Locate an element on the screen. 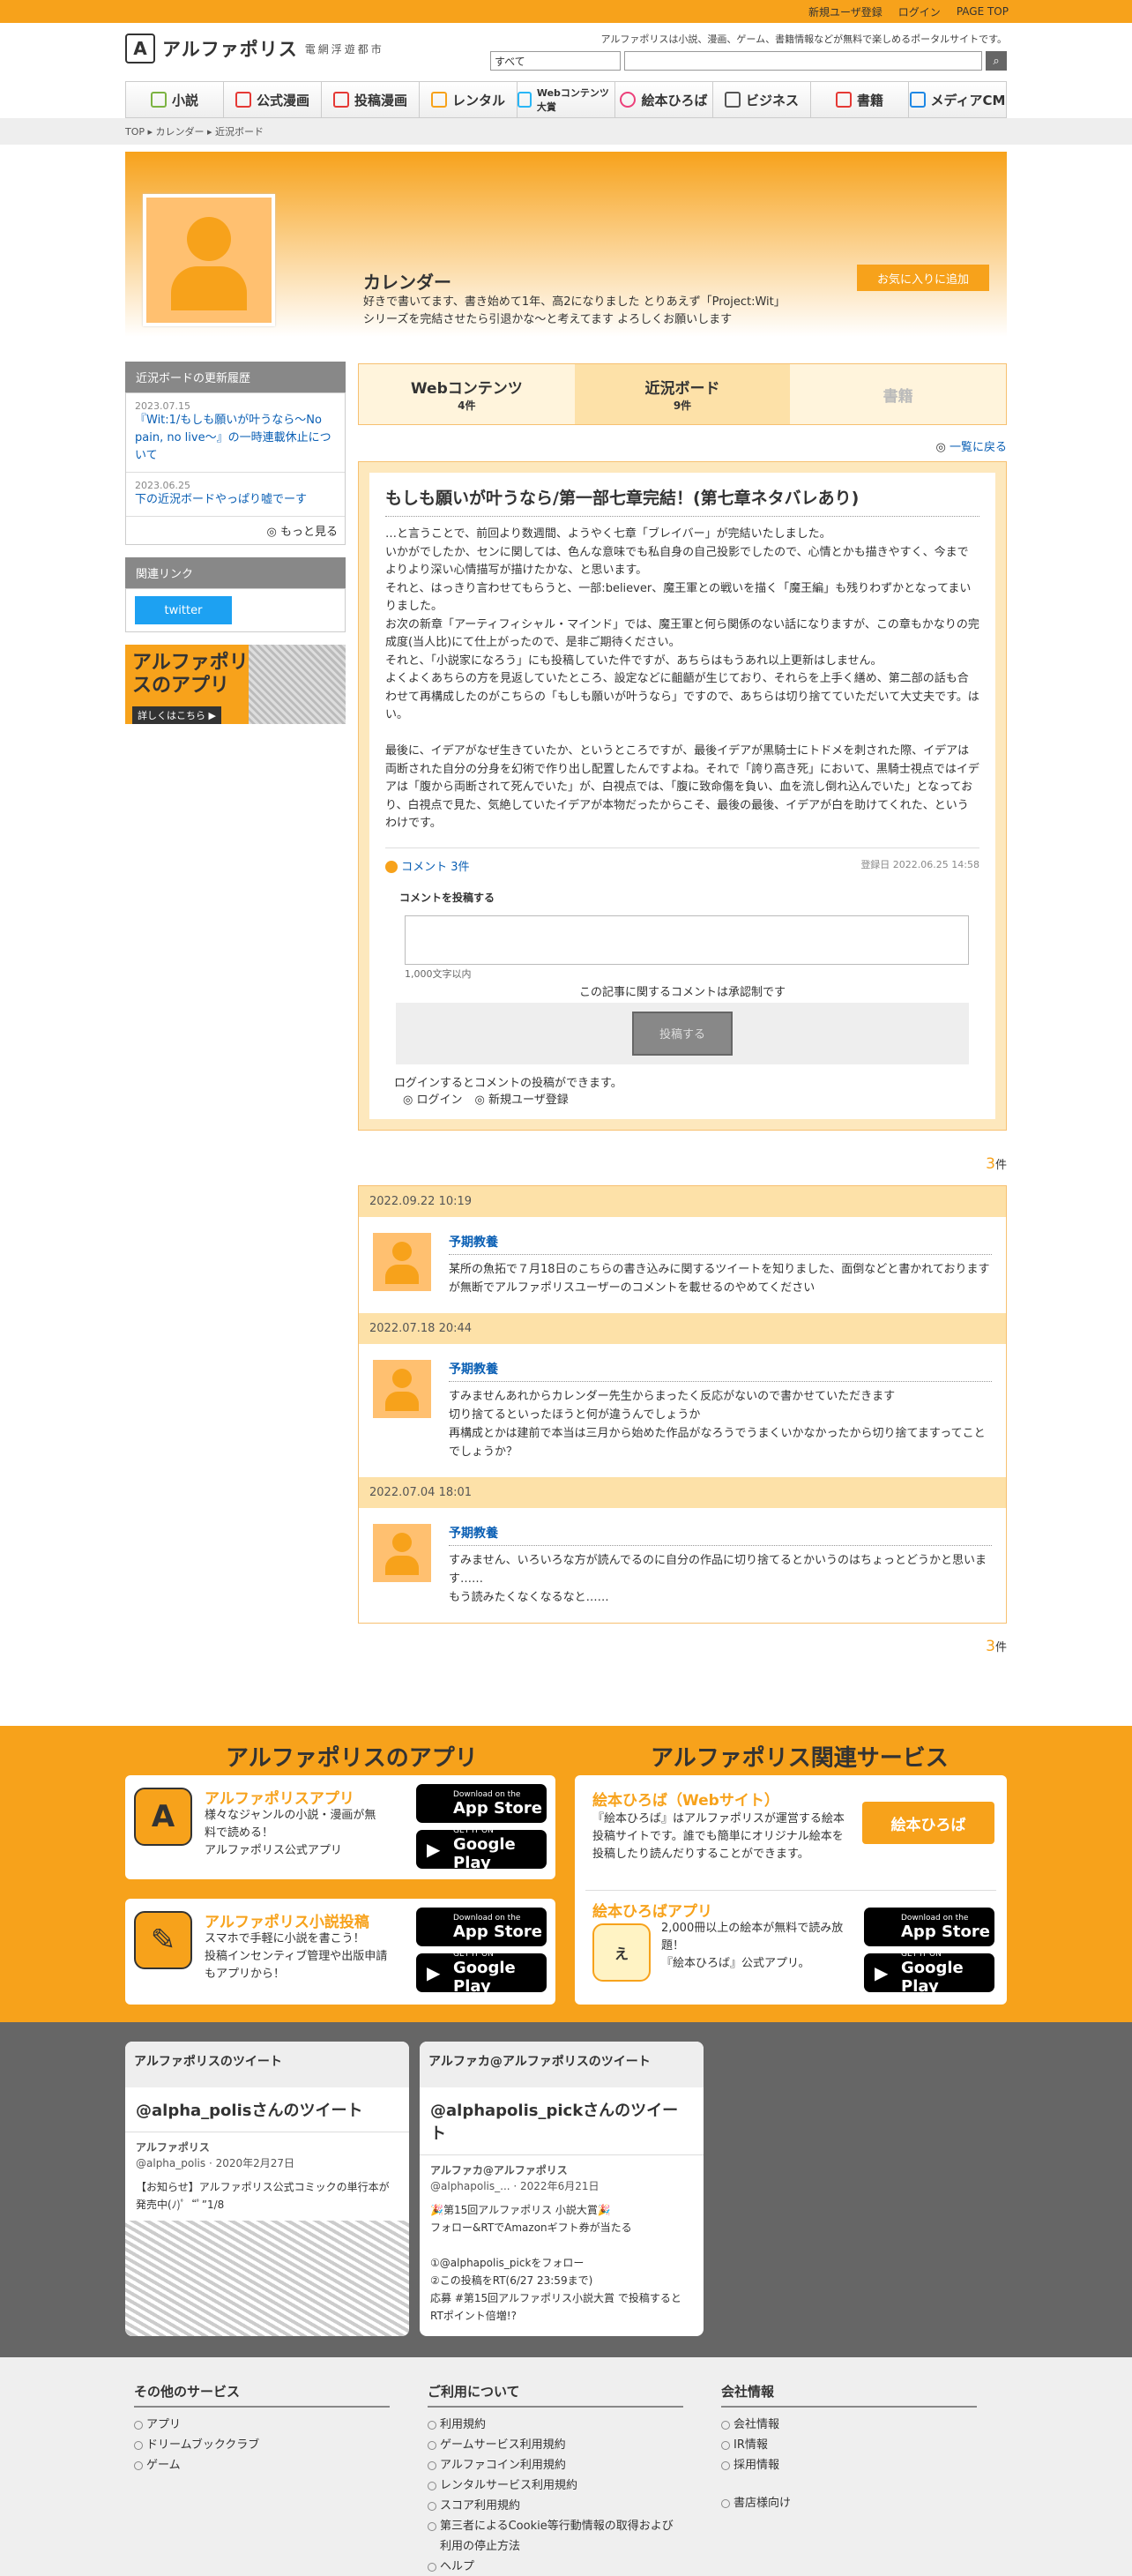  tweet-account: @alpha_polisさんのツイート is located at coordinates (267, 2109).